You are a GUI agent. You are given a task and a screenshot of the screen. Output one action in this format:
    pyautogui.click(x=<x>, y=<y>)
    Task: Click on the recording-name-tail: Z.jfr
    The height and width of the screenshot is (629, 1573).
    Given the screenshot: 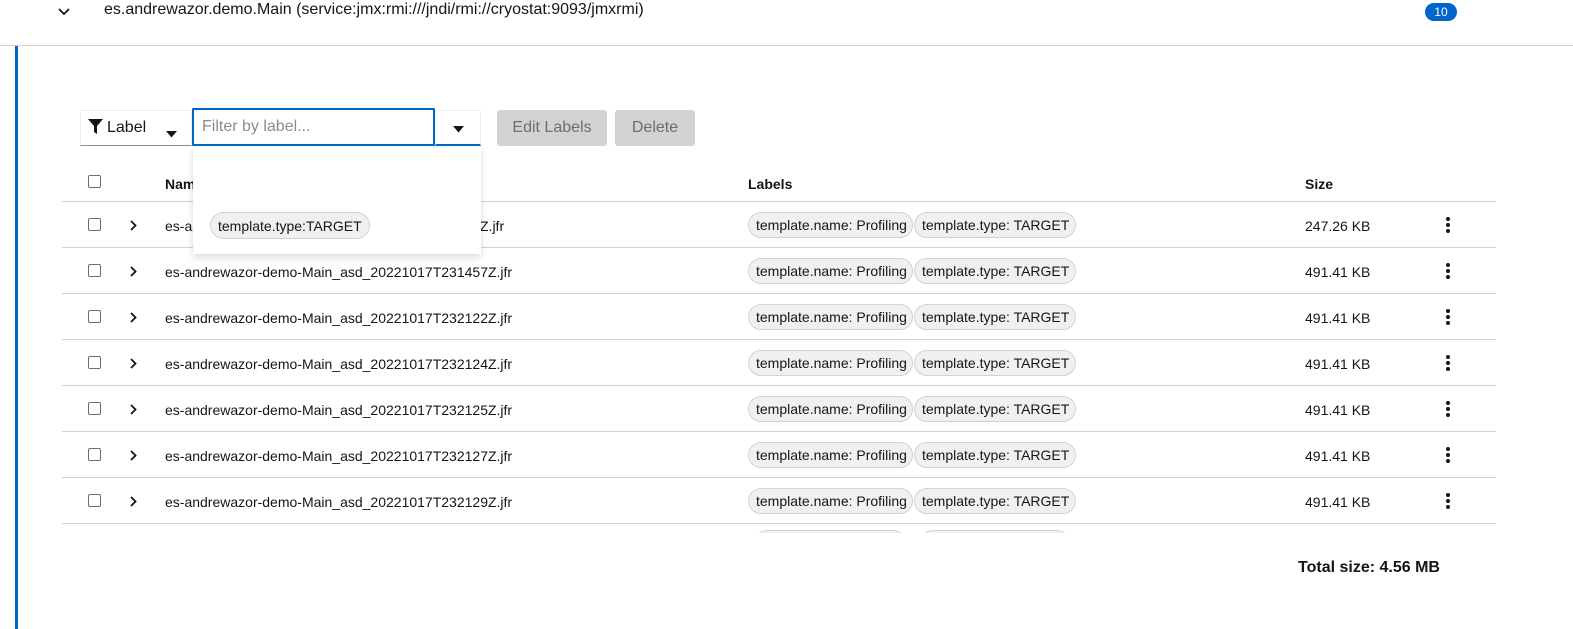 What is the action you would take?
    pyautogui.click(x=492, y=226)
    